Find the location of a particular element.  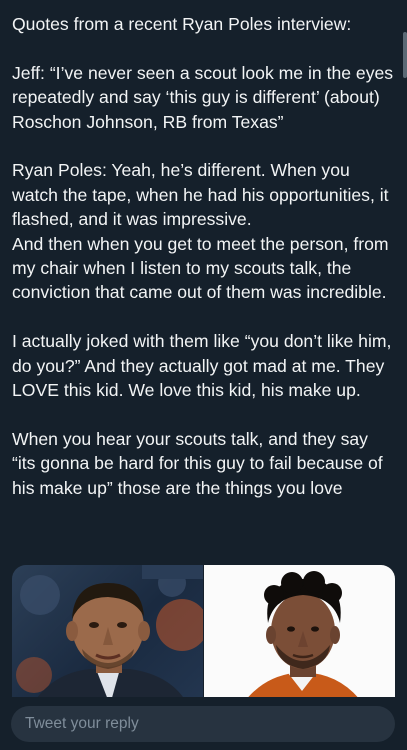

reply-input is located at coordinates (203, 724).